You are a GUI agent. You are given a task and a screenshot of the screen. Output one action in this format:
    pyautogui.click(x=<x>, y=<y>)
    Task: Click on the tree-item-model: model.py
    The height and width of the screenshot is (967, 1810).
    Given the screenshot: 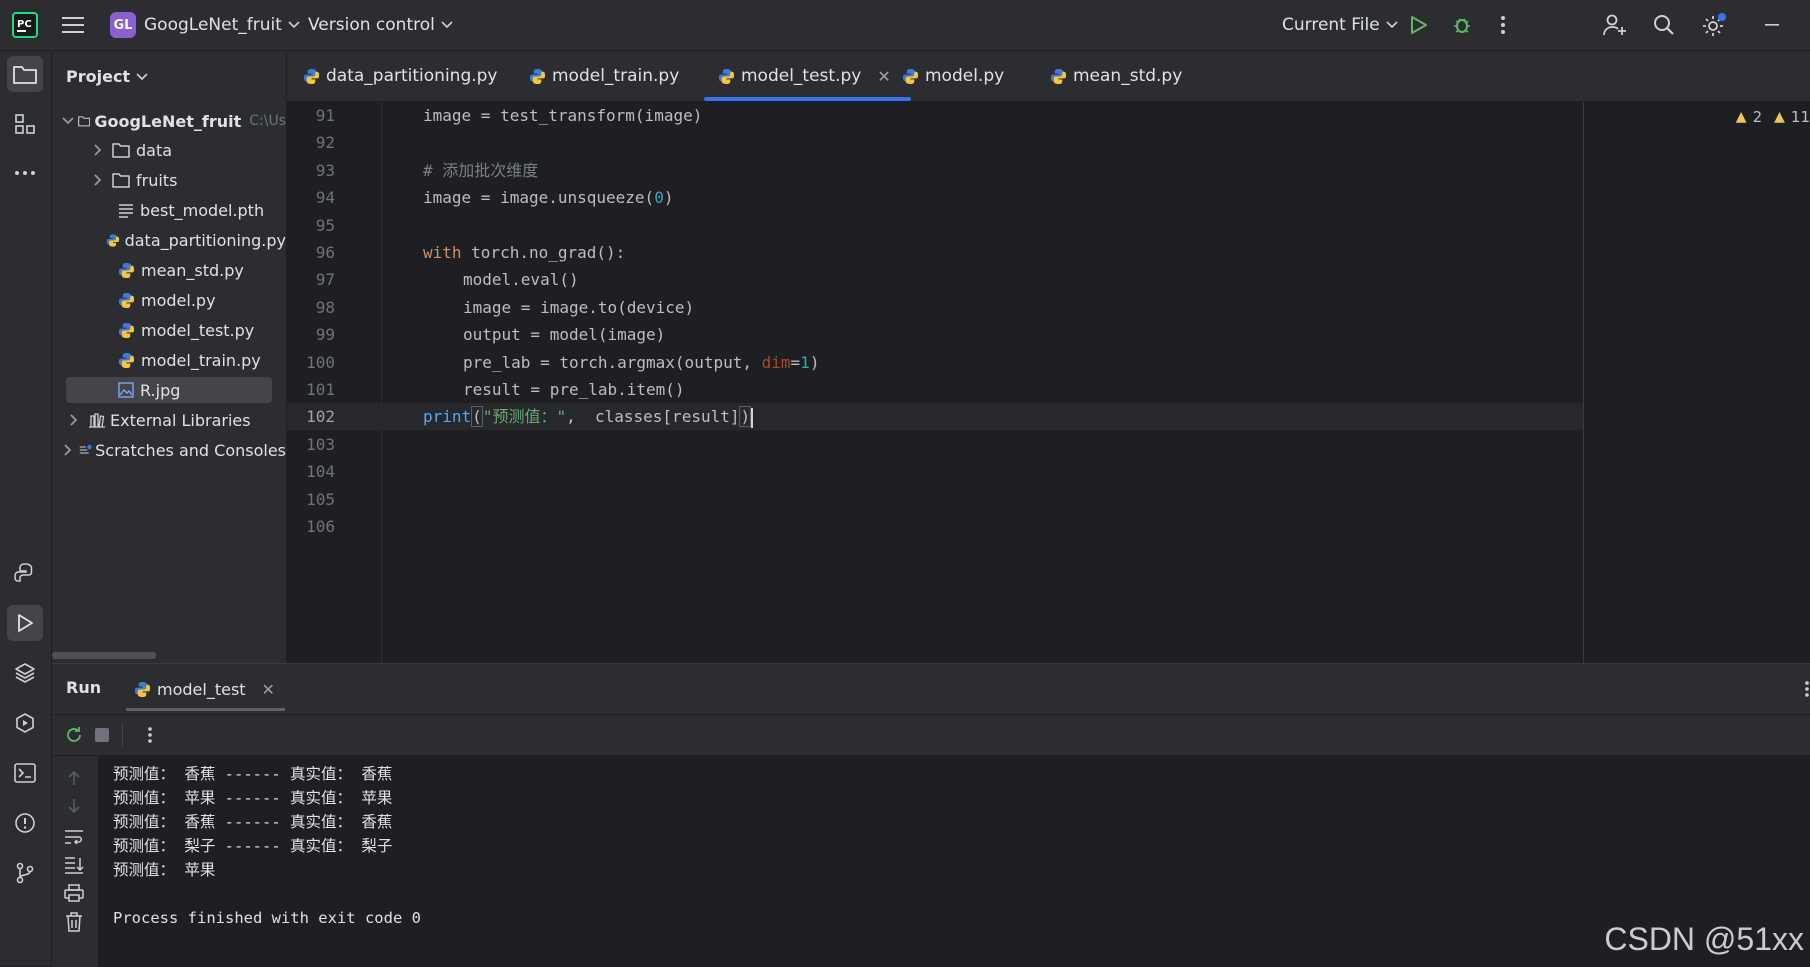 What is the action you would take?
    pyautogui.click(x=169, y=300)
    